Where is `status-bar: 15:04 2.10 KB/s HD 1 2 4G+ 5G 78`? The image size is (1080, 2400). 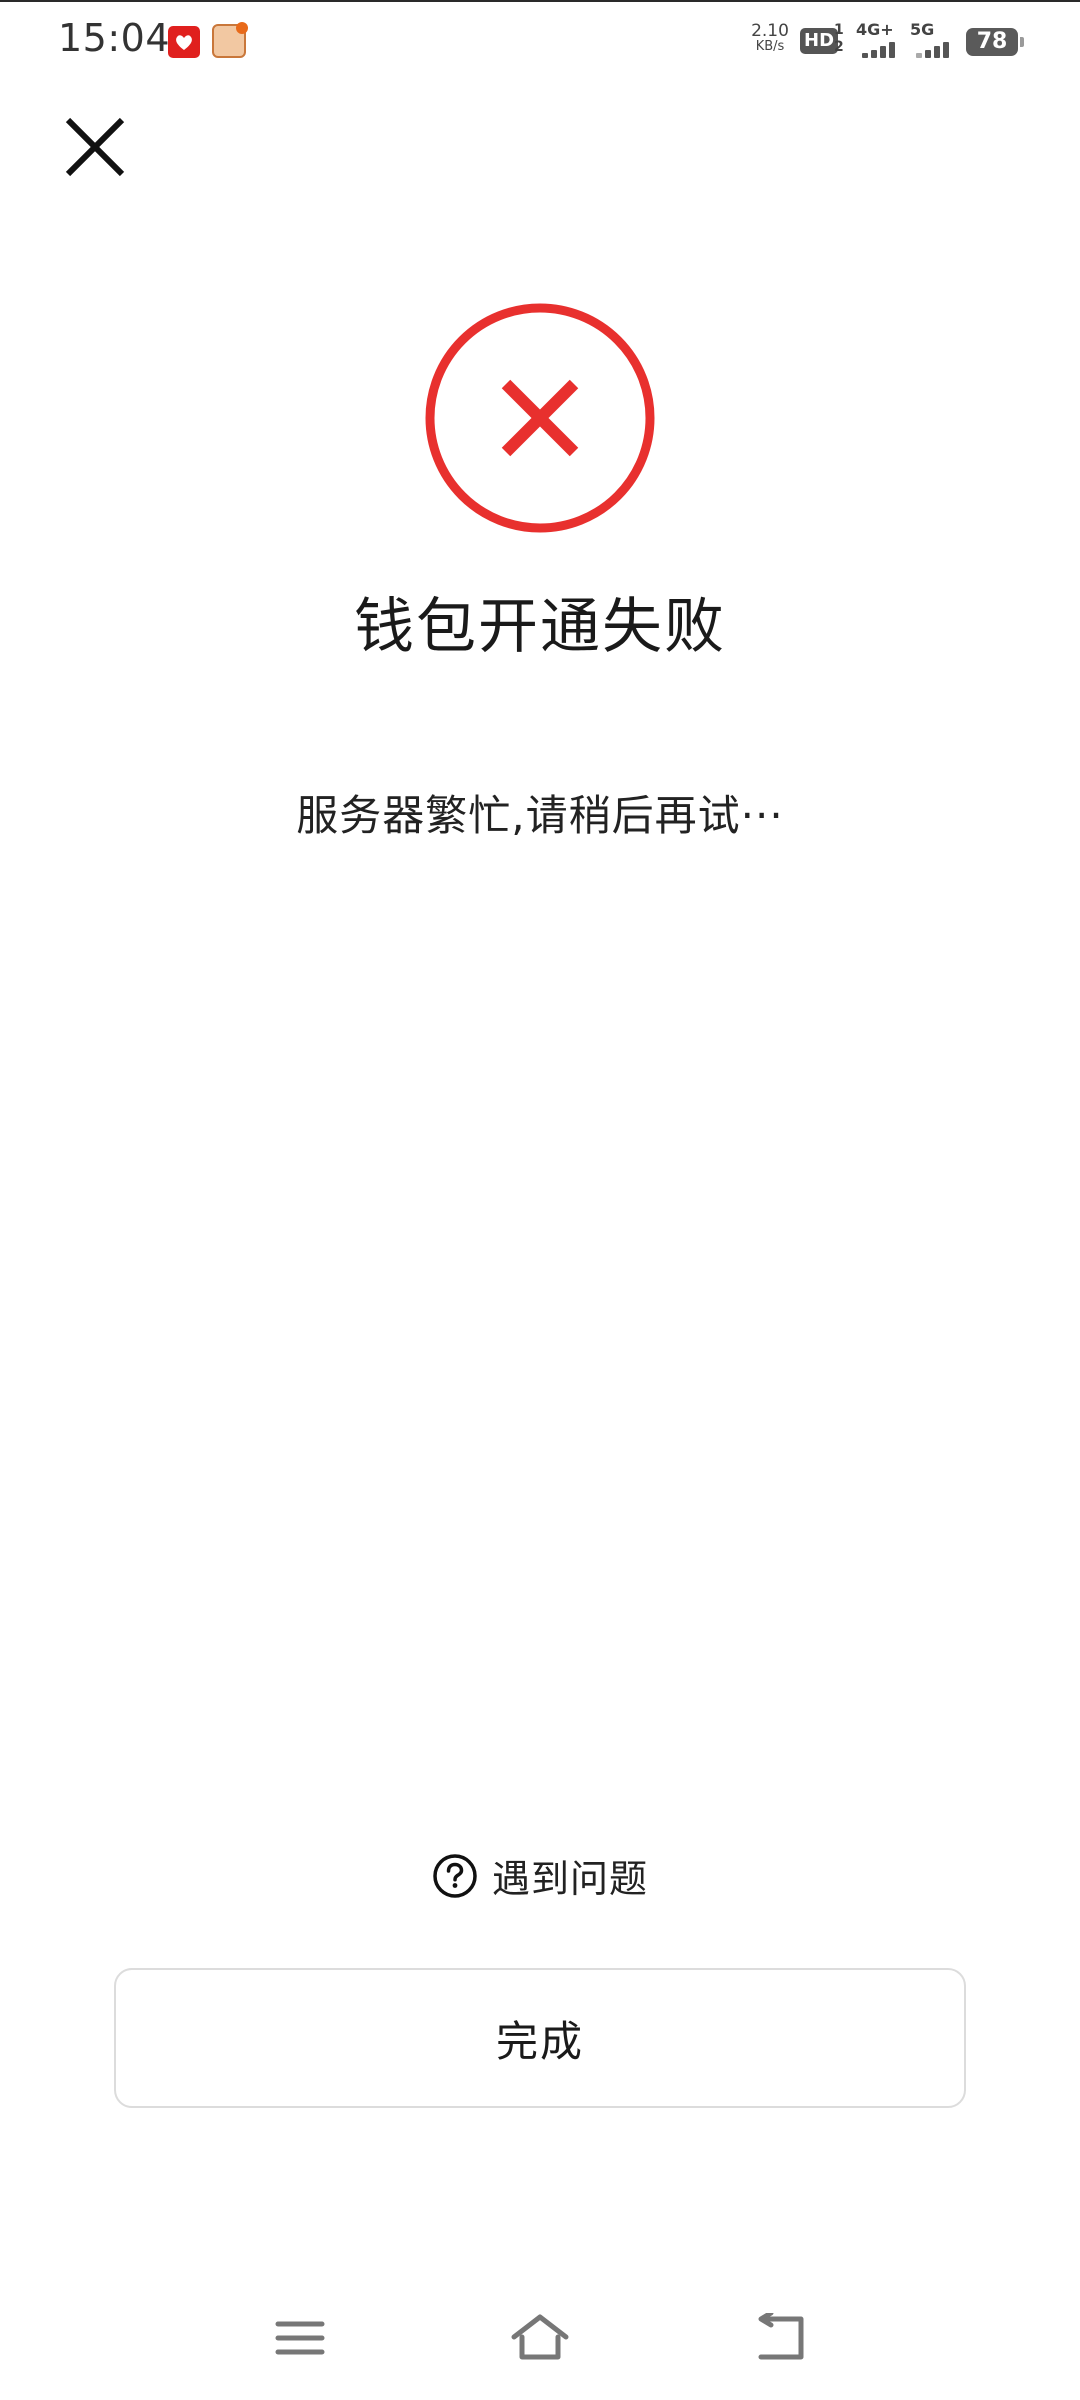 status-bar: 15:04 2.10 KB/s HD 1 2 4G+ 5G 78 is located at coordinates (540, 42).